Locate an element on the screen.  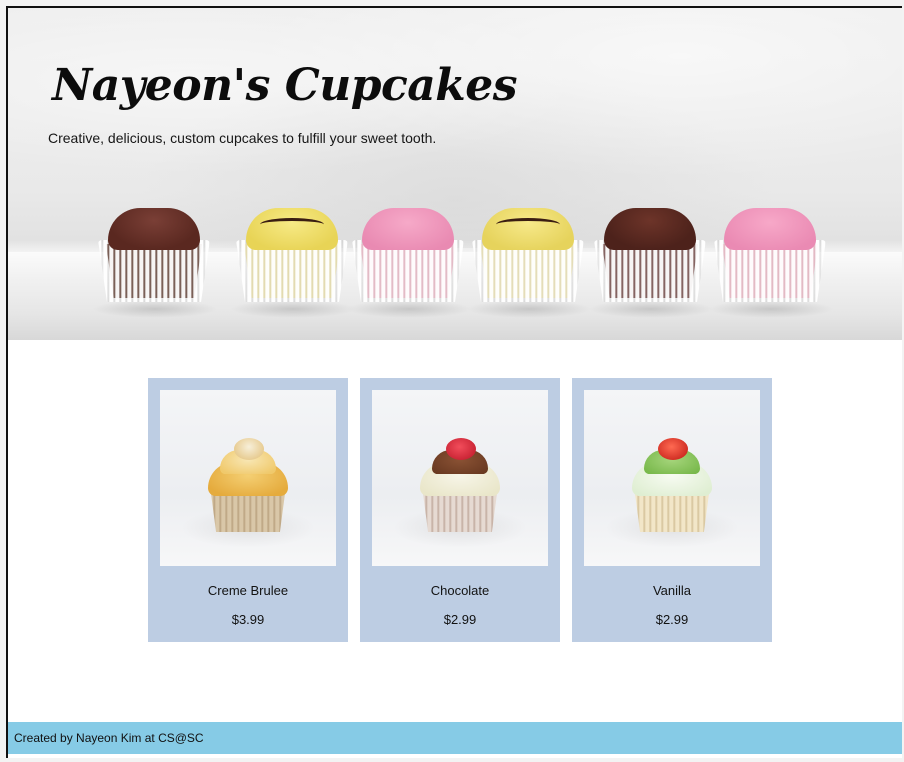
product-name: Chocolate is located at coordinates (460, 590).